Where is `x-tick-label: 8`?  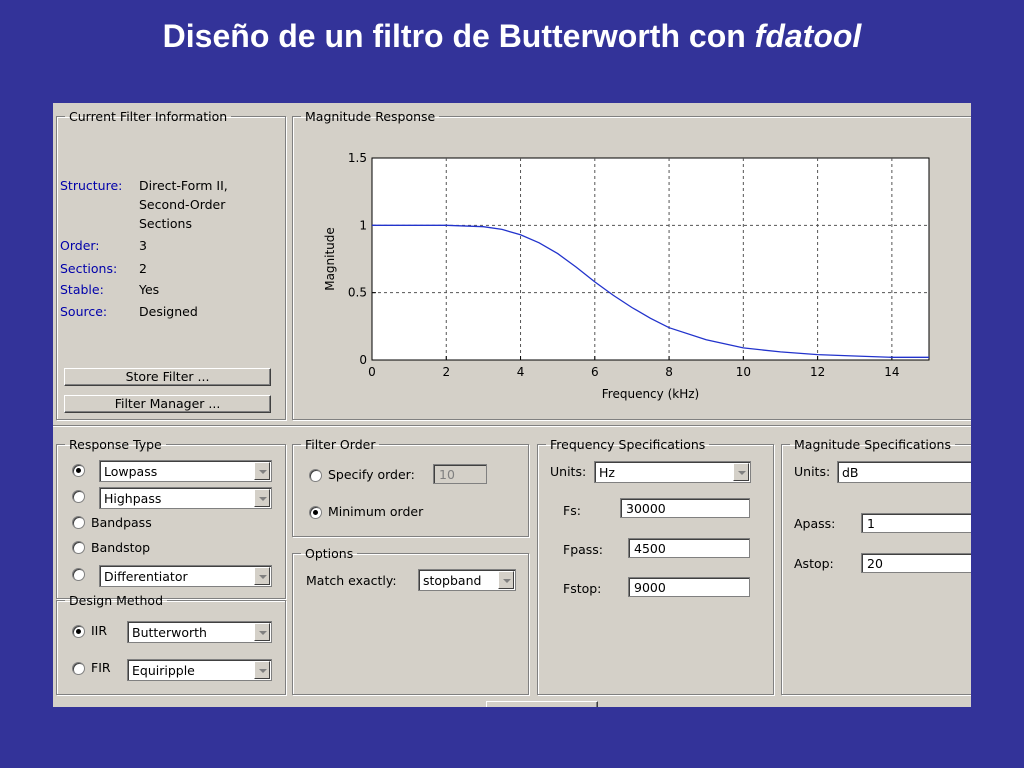 x-tick-label: 8 is located at coordinates (669, 372).